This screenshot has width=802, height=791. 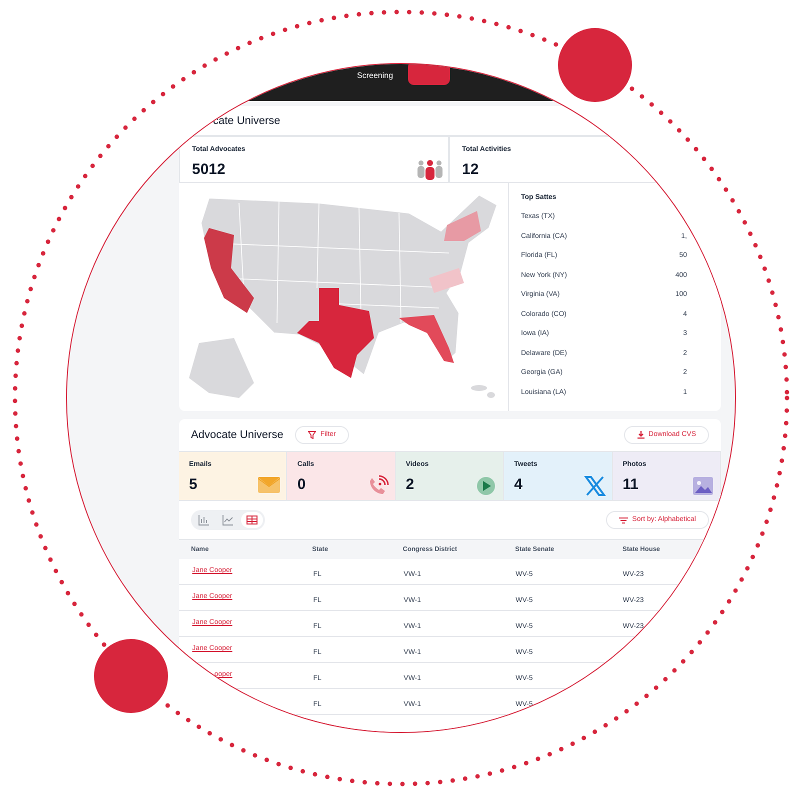 I want to click on table-icon, so click(x=252, y=520).